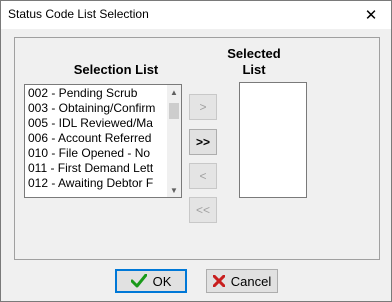 This screenshot has height=302, width=392. Describe the element at coordinates (203, 176) in the screenshot. I see `remove-one-button: <` at that location.